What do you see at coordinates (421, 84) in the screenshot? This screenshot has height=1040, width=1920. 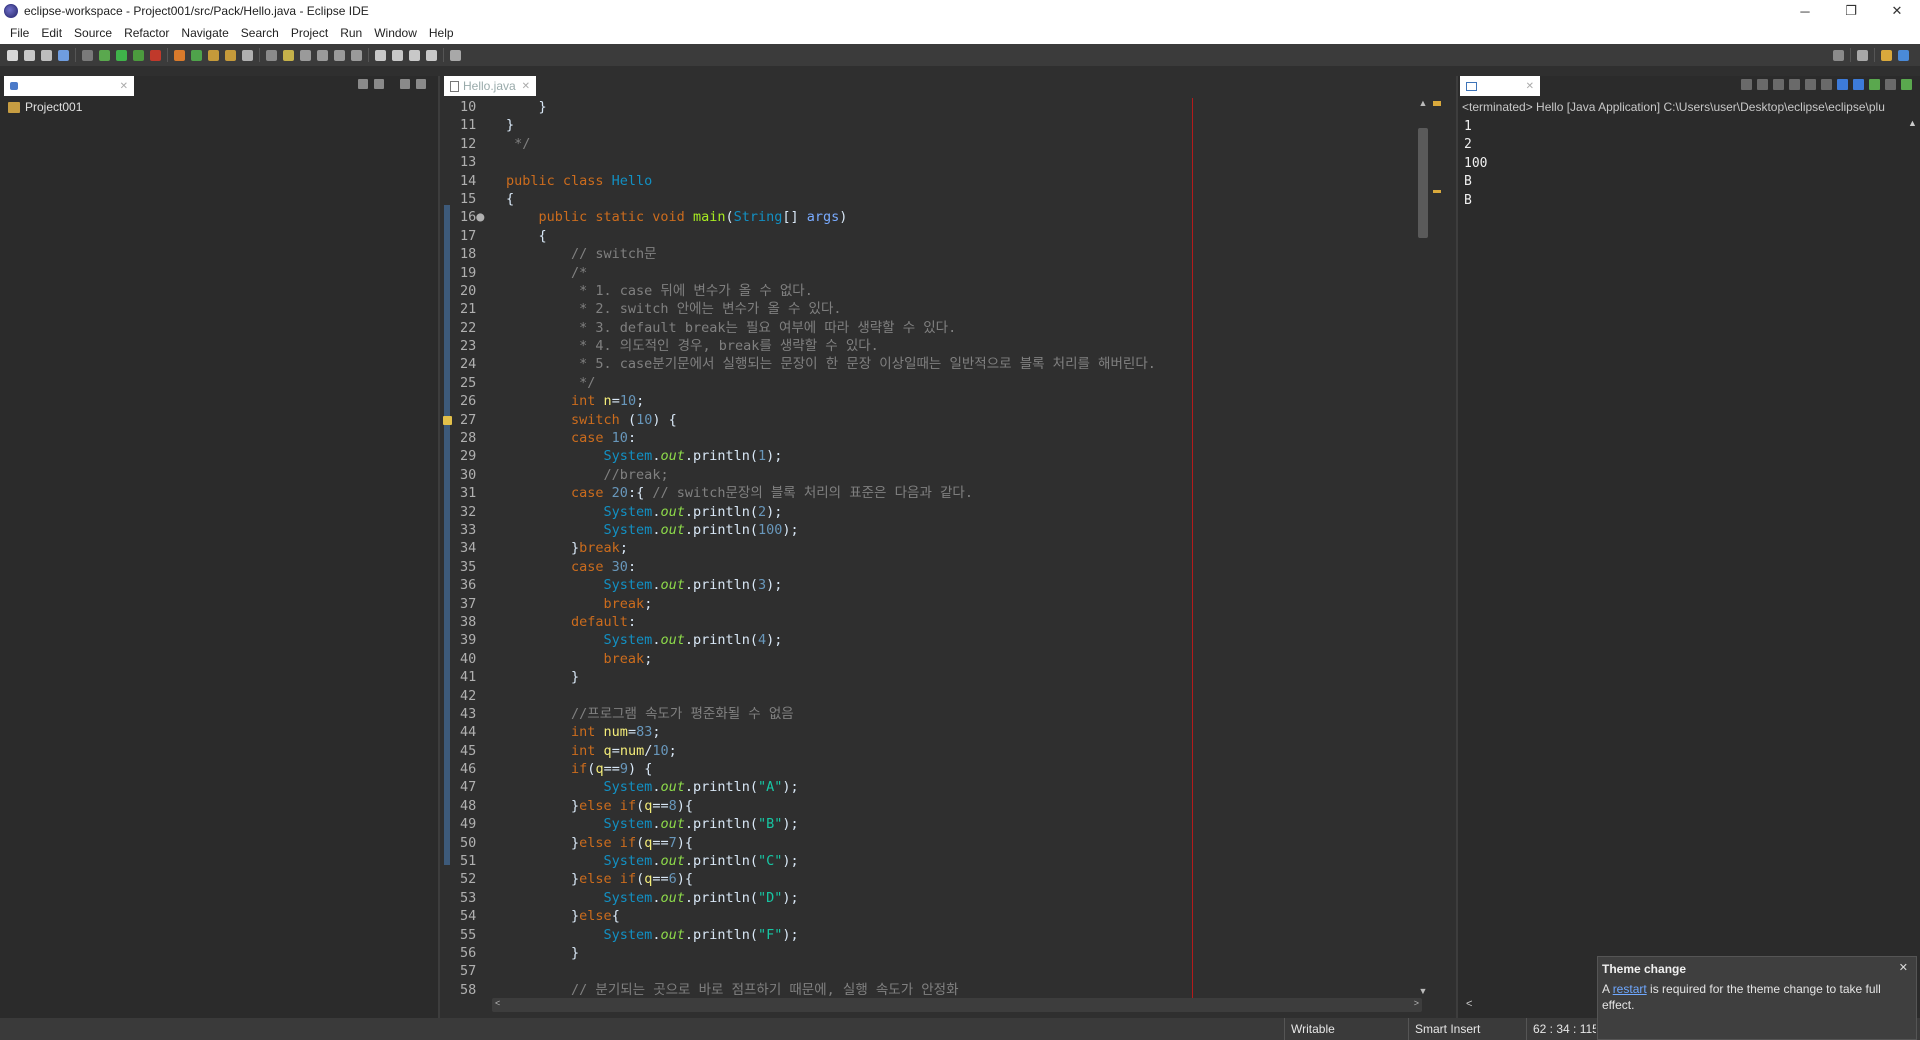 I see `view-menu-icon` at bounding box center [421, 84].